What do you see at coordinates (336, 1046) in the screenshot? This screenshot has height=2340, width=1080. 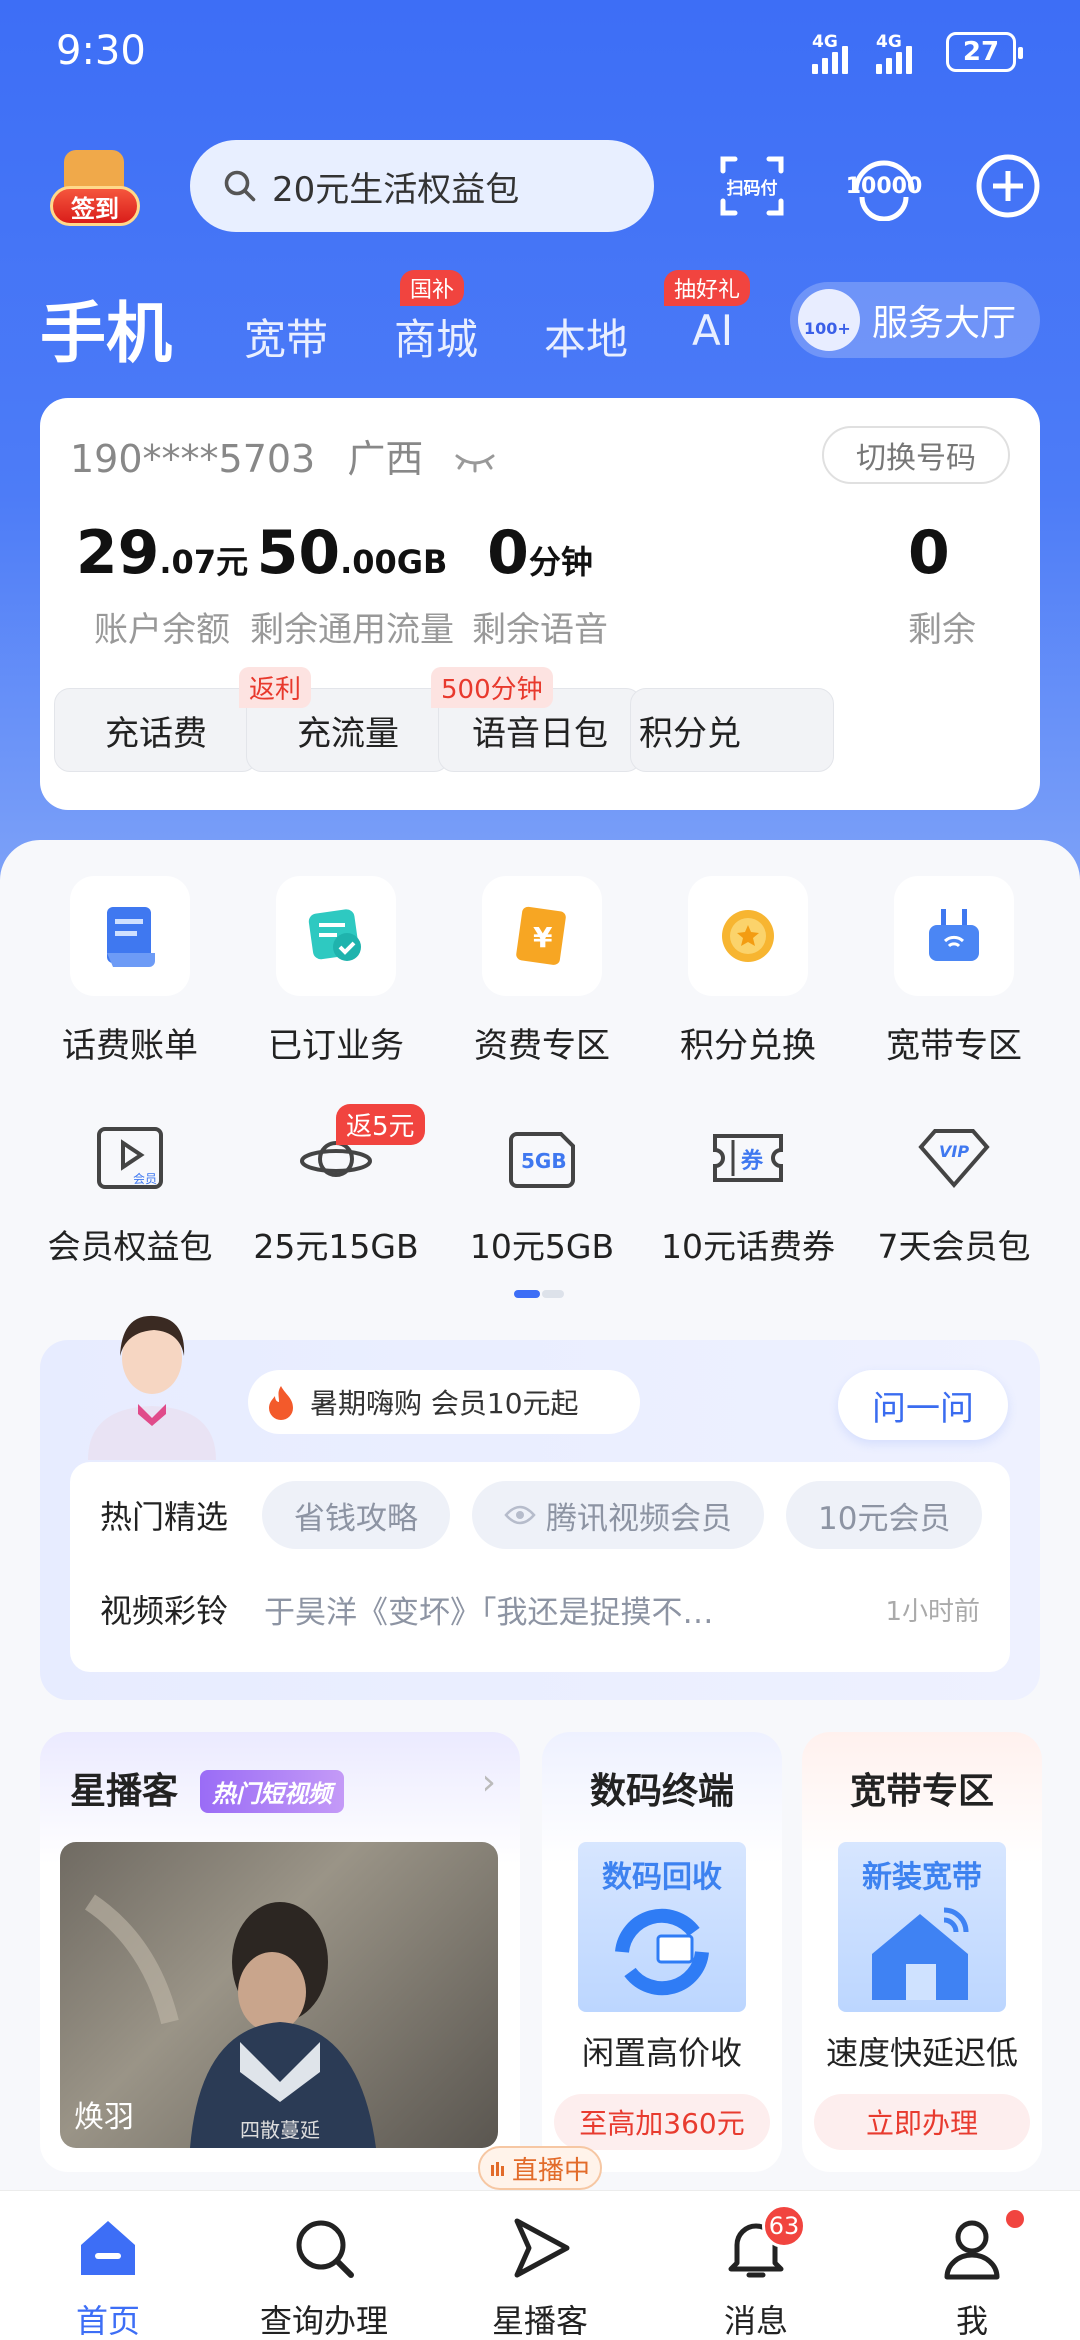 I see `grid-label: 已订业务` at bounding box center [336, 1046].